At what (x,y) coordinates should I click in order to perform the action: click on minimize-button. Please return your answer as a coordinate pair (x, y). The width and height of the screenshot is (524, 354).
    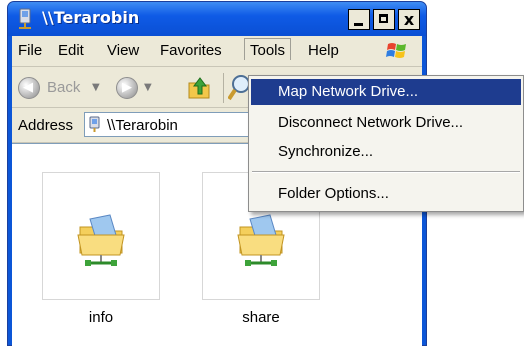
    Looking at the image, I should click on (359, 19).